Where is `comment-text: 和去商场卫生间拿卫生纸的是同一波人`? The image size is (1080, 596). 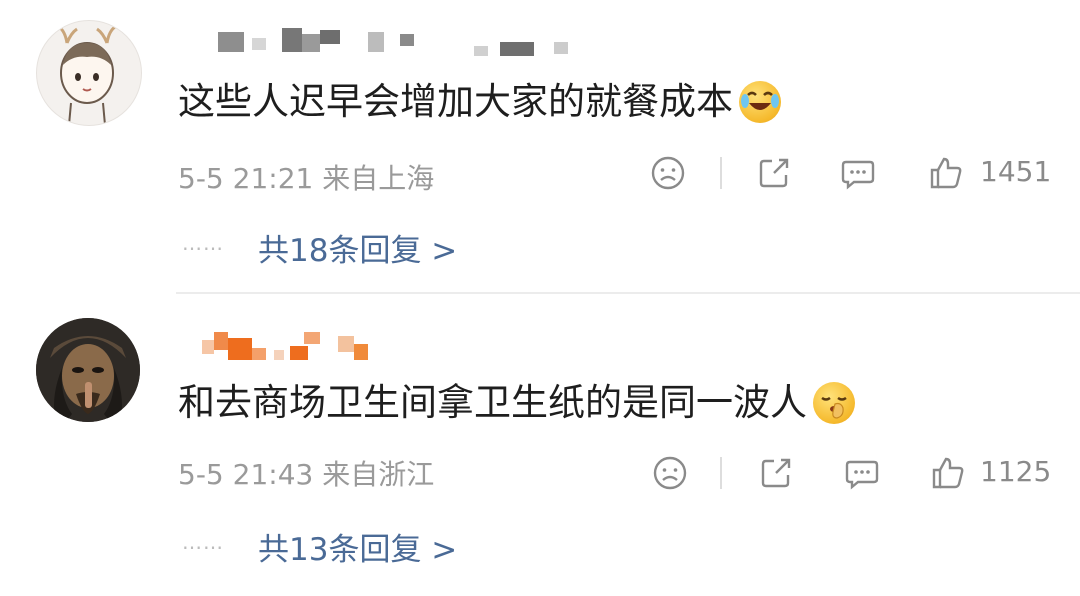
comment-text: 和去商场卫生间拿卫生纸的是同一波人 is located at coordinates (516, 403).